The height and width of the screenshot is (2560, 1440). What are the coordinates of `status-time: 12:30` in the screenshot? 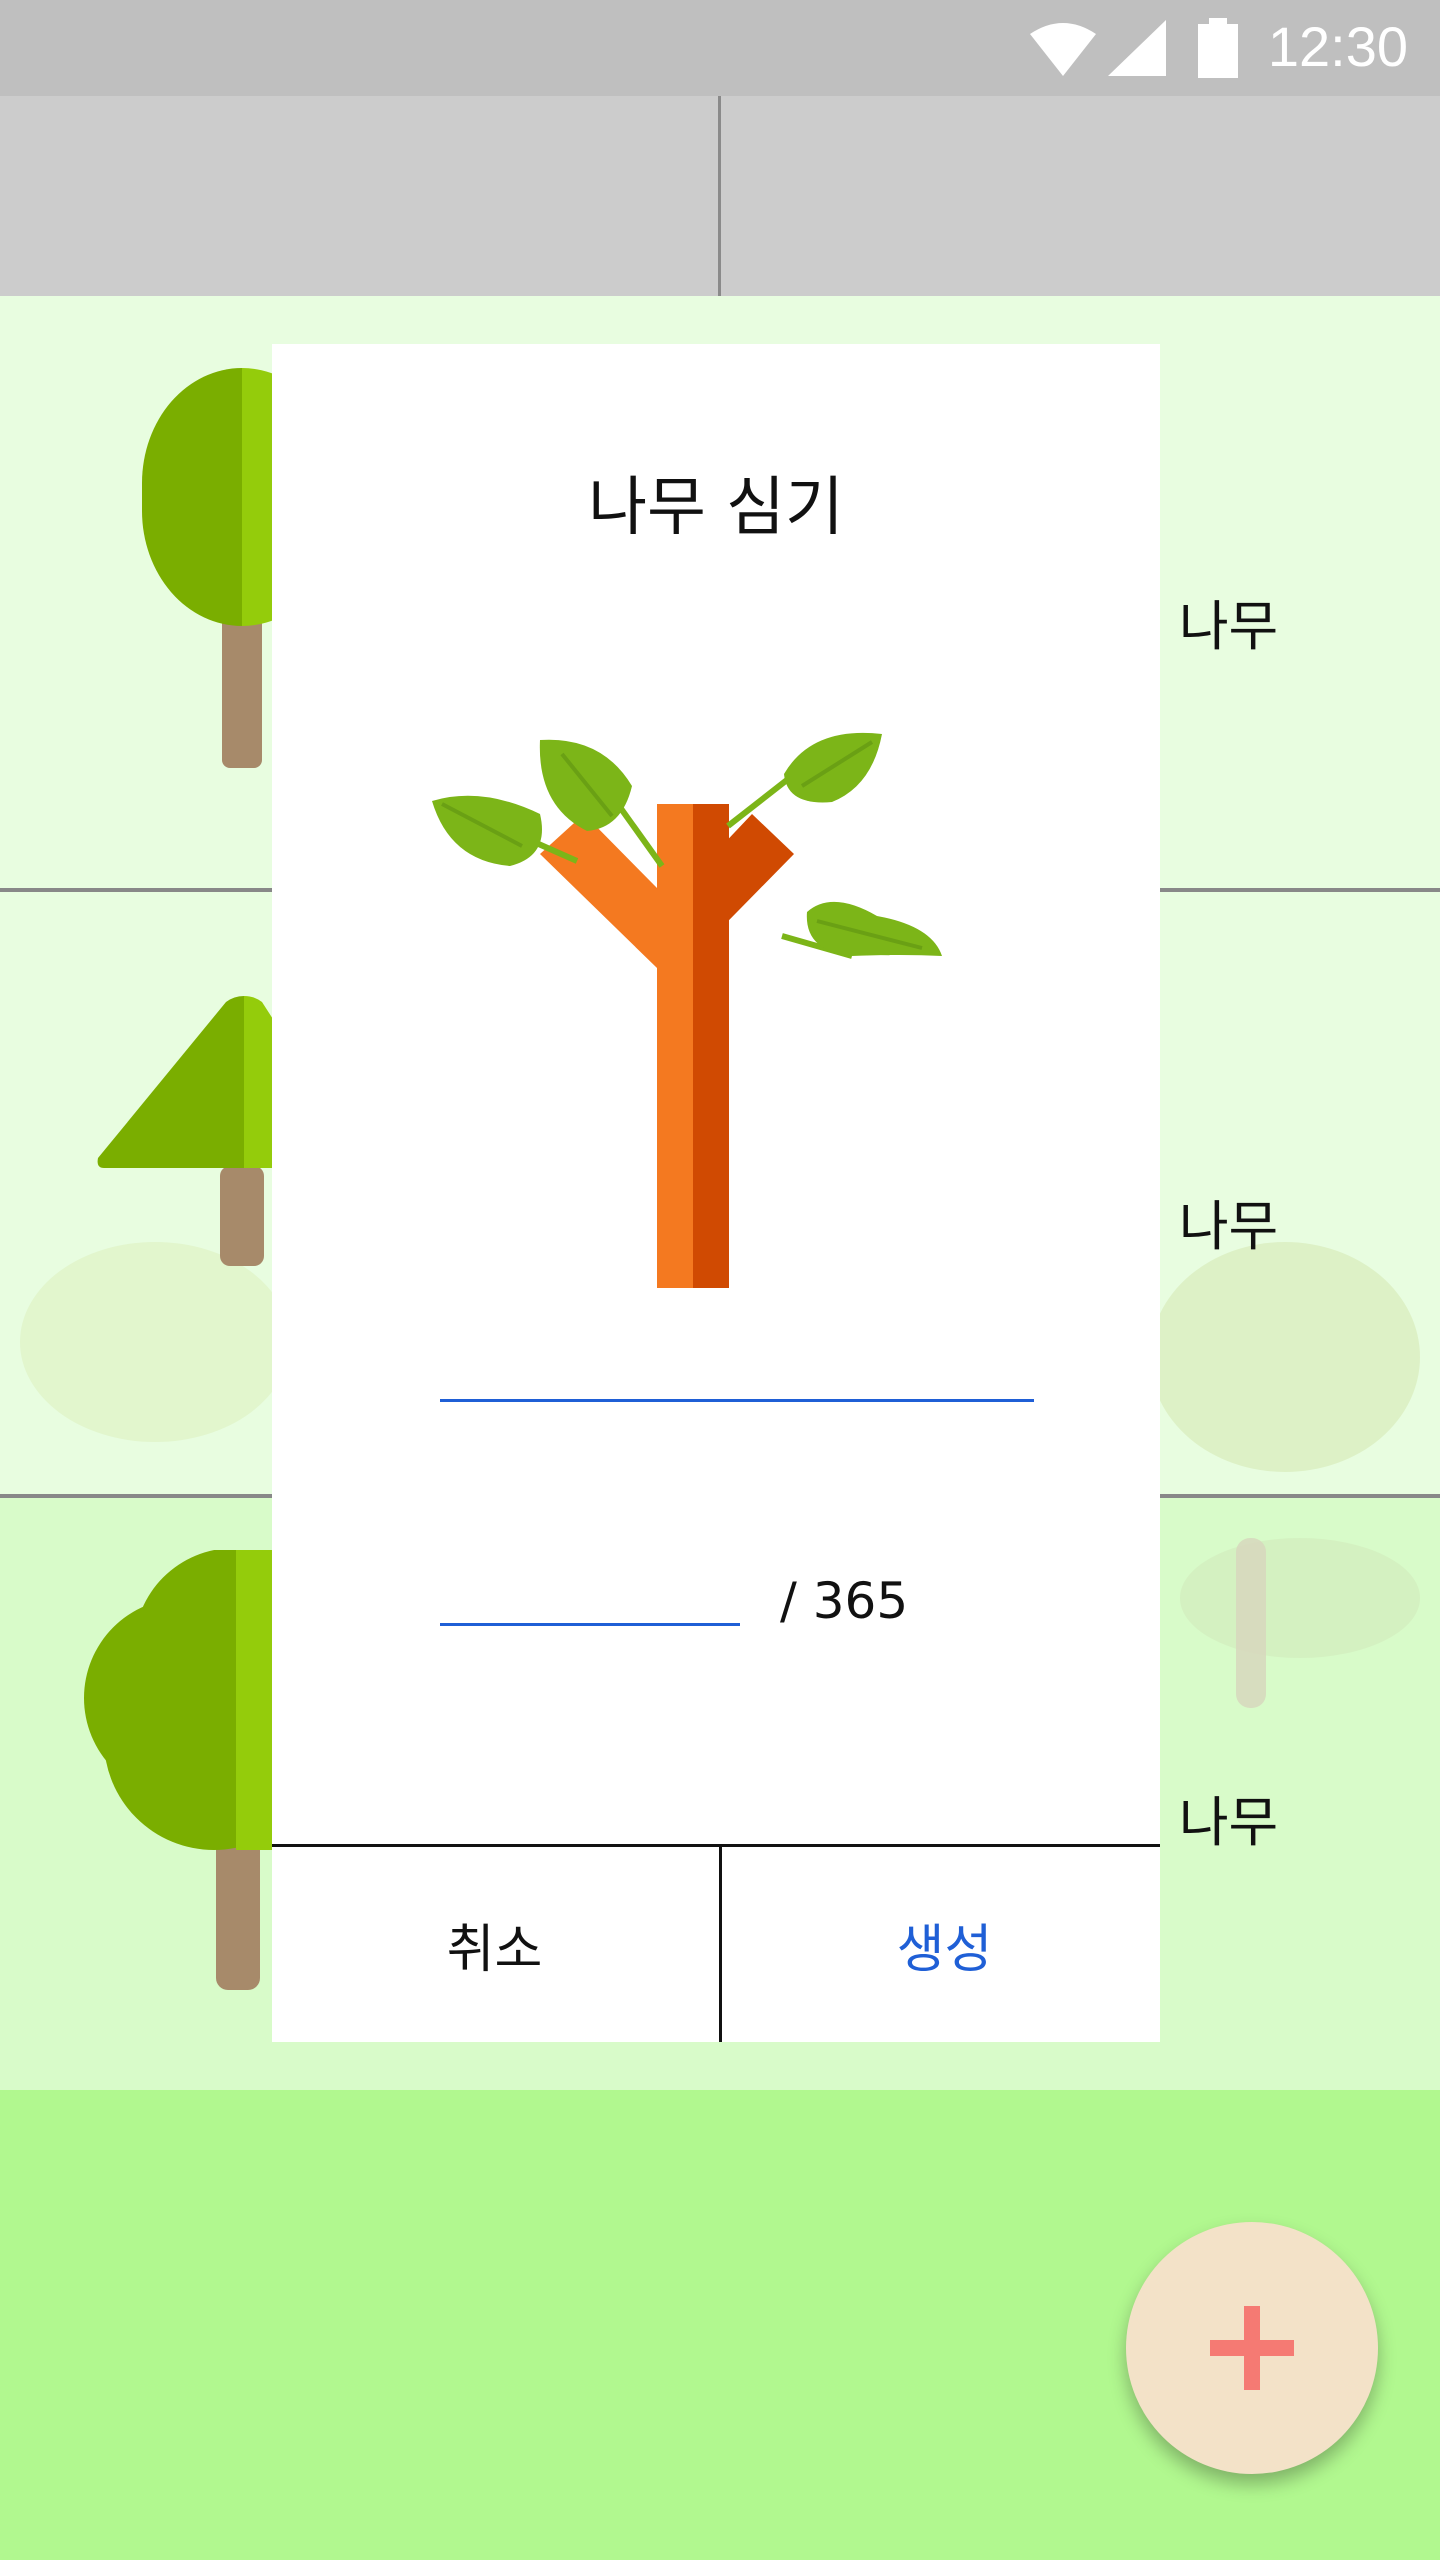 It's located at (1337, 46).